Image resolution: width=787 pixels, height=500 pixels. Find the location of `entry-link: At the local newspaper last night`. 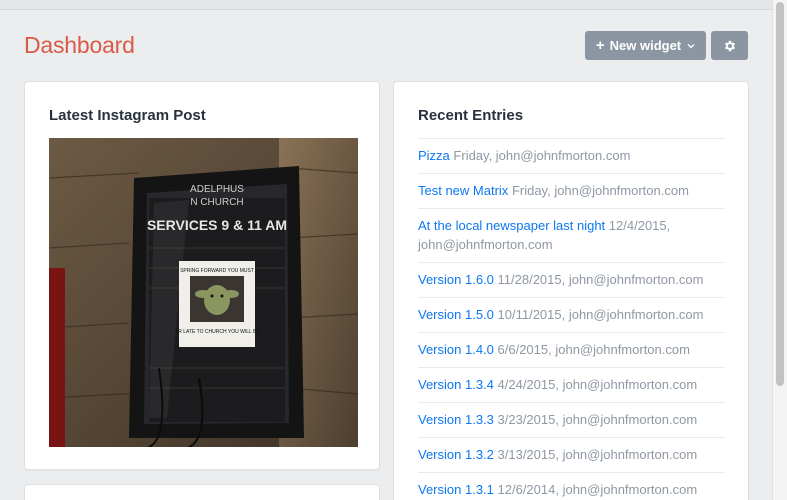

entry-link: At the local newspaper last night is located at coordinates (511, 225).